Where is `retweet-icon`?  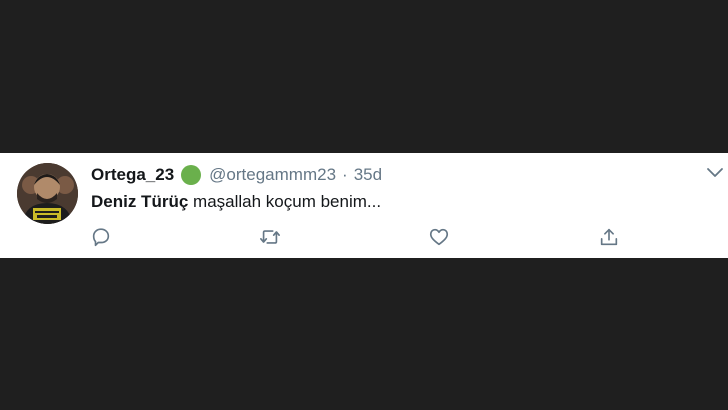
retweet-icon is located at coordinates (270, 237).